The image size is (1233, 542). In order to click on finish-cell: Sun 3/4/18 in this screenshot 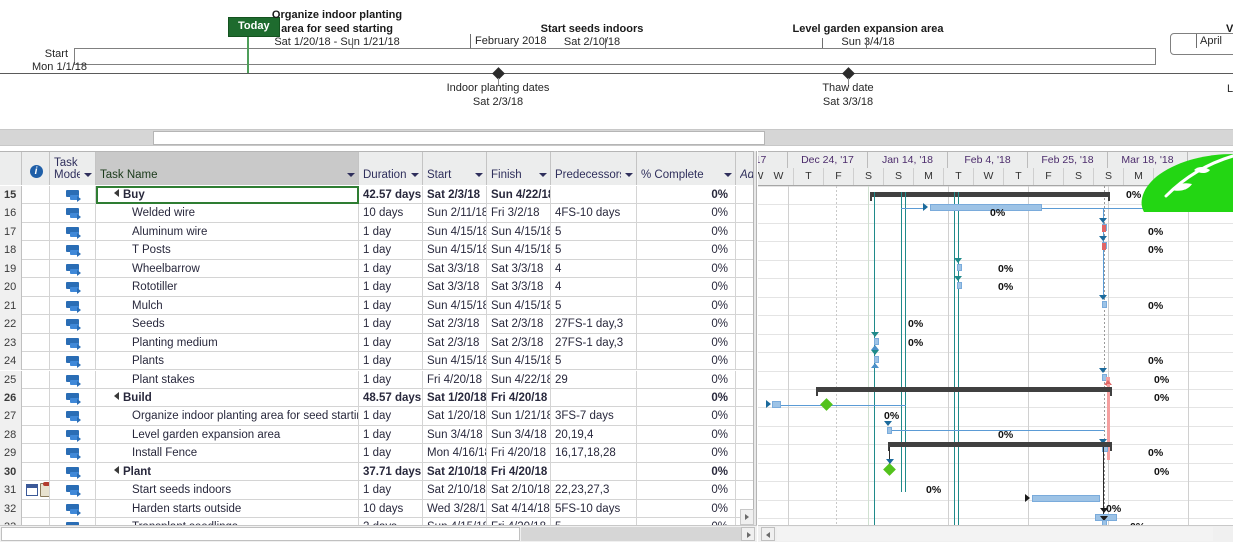, I will do `click(519, 435)`.